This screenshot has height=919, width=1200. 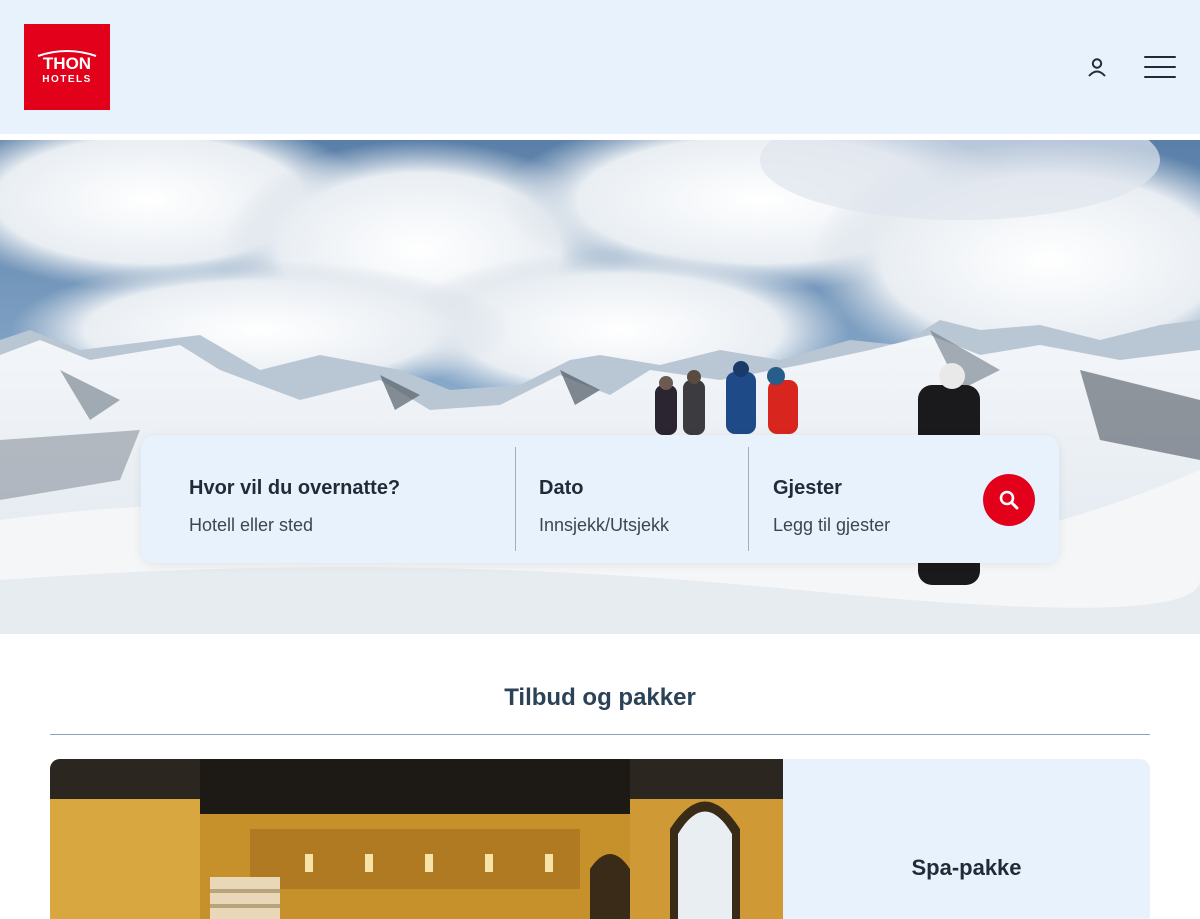 What do you see at coordinates (807, 488) in the screenshot?
I see `guests-label: Gjester` at bounding box center [807, 488].